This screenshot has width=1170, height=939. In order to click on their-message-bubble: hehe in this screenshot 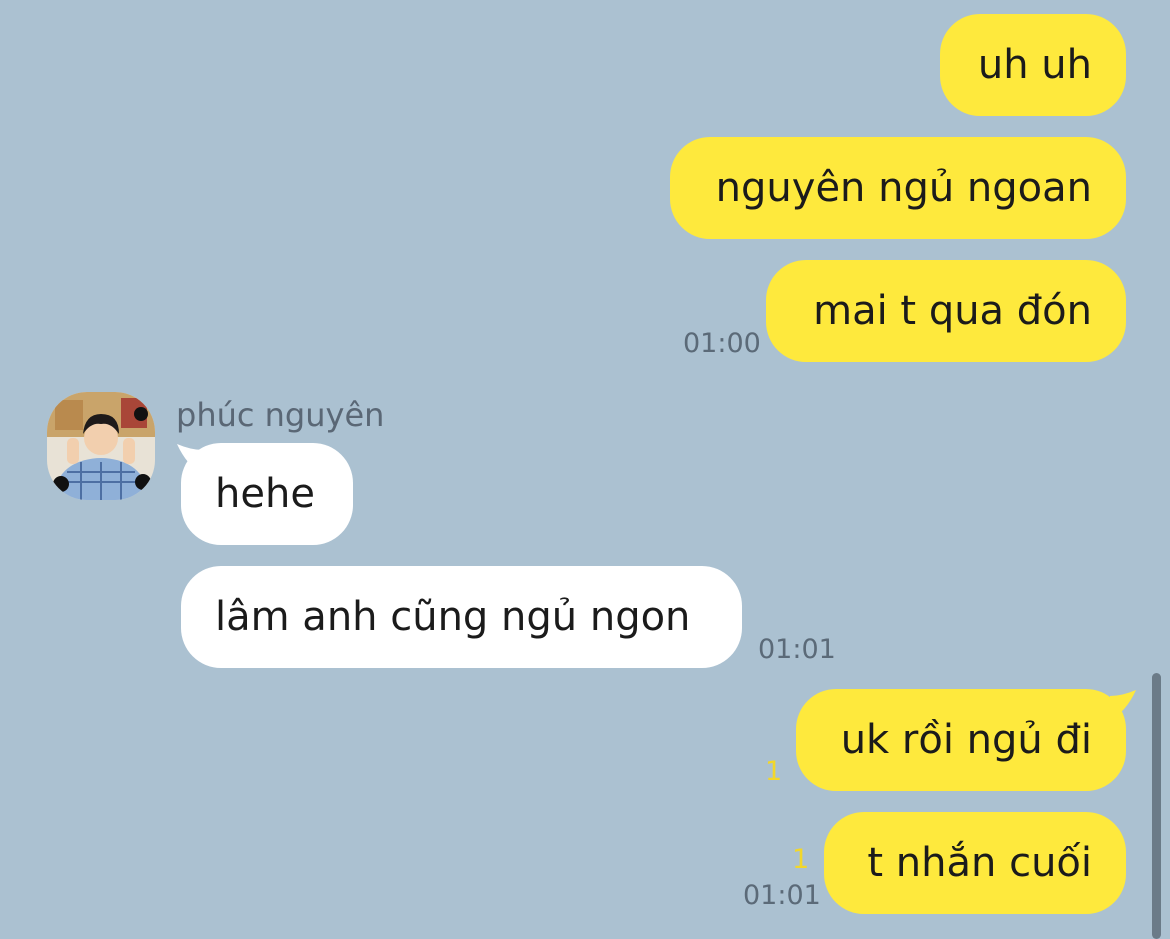, I will do `click(267, 494)`.